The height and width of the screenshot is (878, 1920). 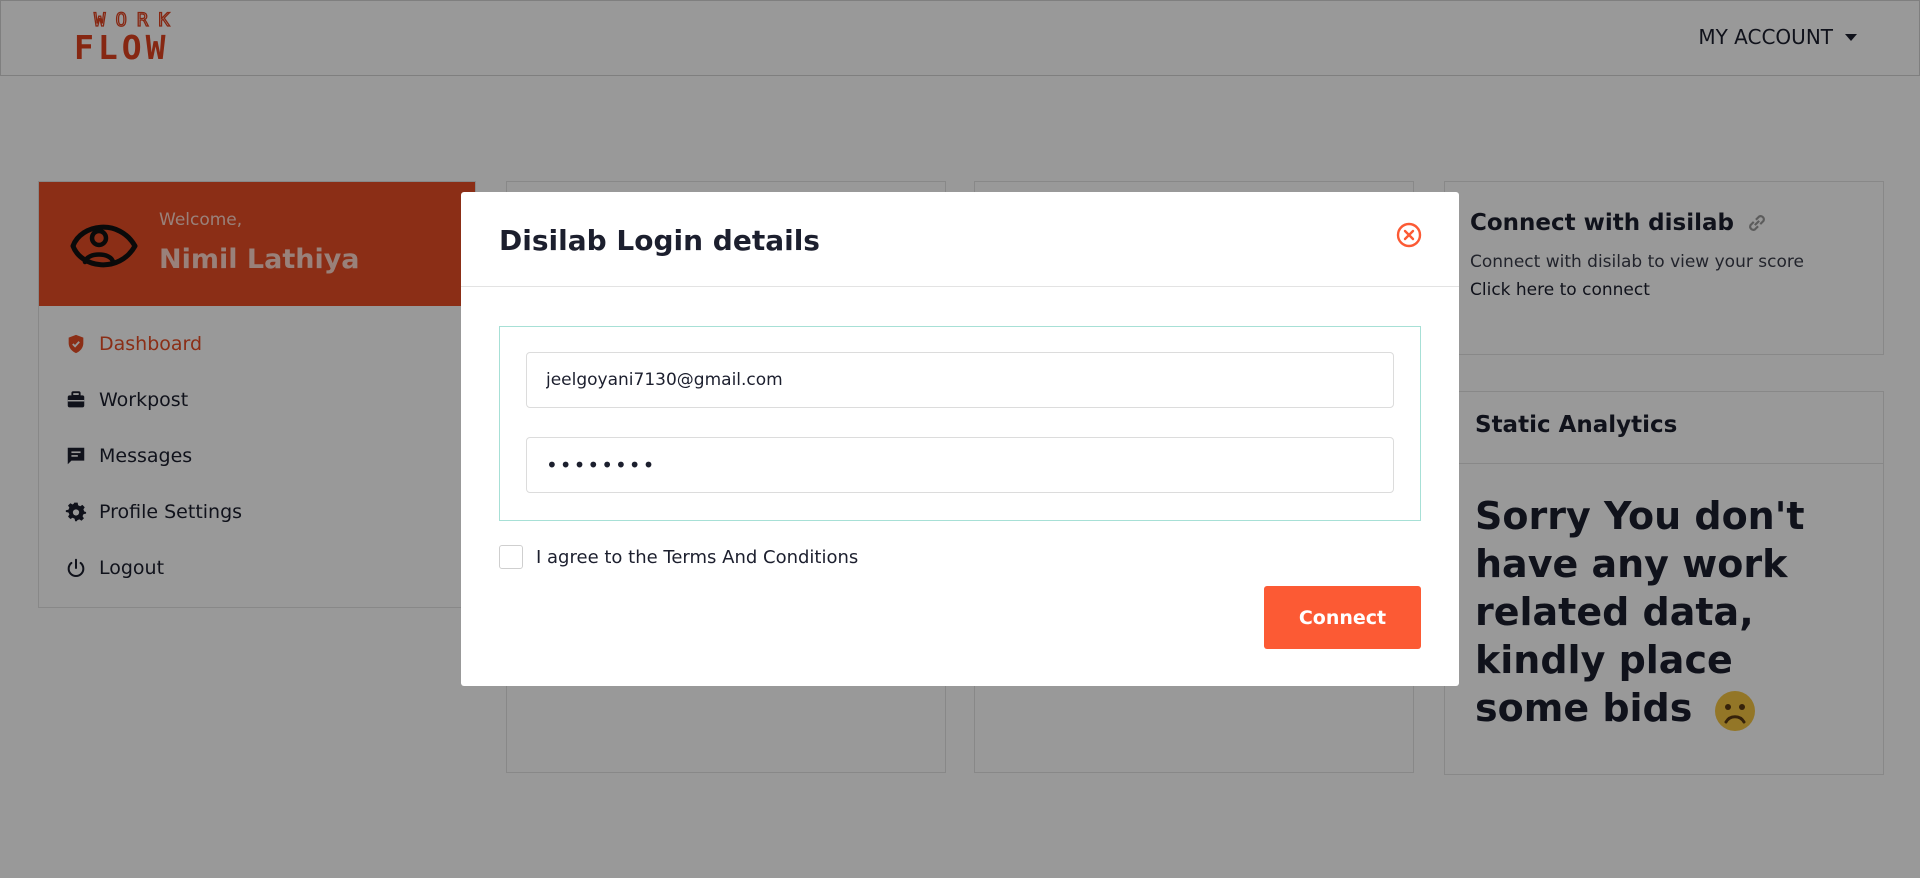 I want to click on connect-button: Connect, so click(x=1342, y=617).